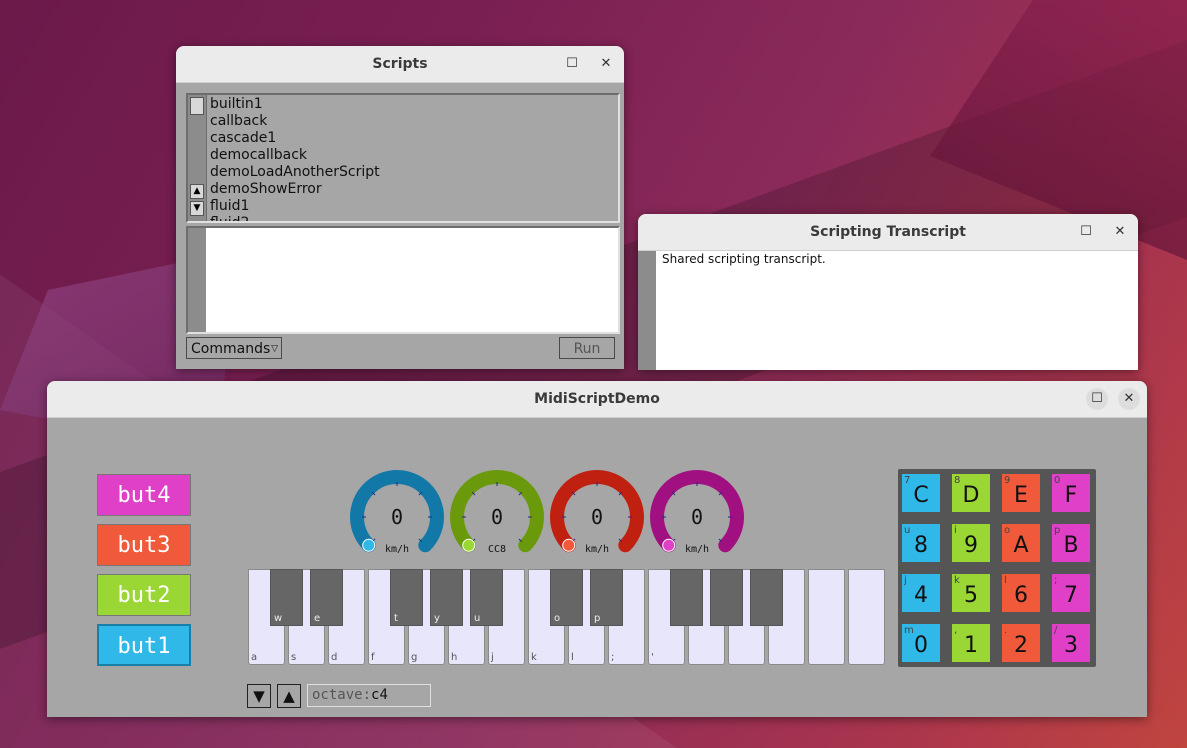 The height and width of the screenshot is (748, 1187). I want to click on drum-pad: j4, so click(921, 593).